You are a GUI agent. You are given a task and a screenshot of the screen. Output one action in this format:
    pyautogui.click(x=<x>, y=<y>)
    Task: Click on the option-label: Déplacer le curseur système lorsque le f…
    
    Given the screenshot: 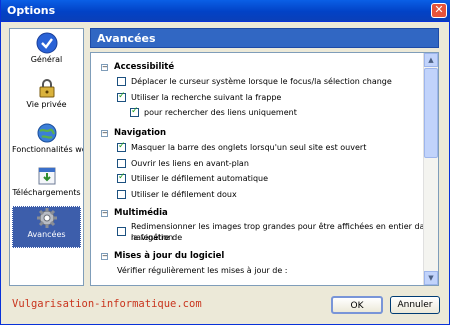 What is the action you would take?
    pyautogui.click(x=261, y=81)
    